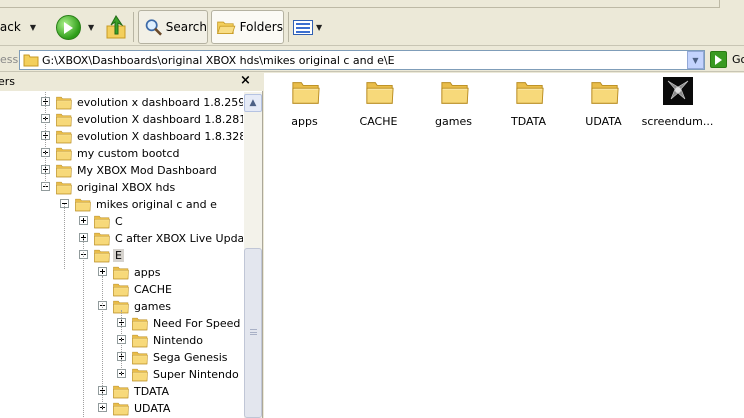 The width and height of the screenshot is (744, 418). Describe the element at coordinates (304, 105) in the screenshot. I see `folder-item: apps` at that location.